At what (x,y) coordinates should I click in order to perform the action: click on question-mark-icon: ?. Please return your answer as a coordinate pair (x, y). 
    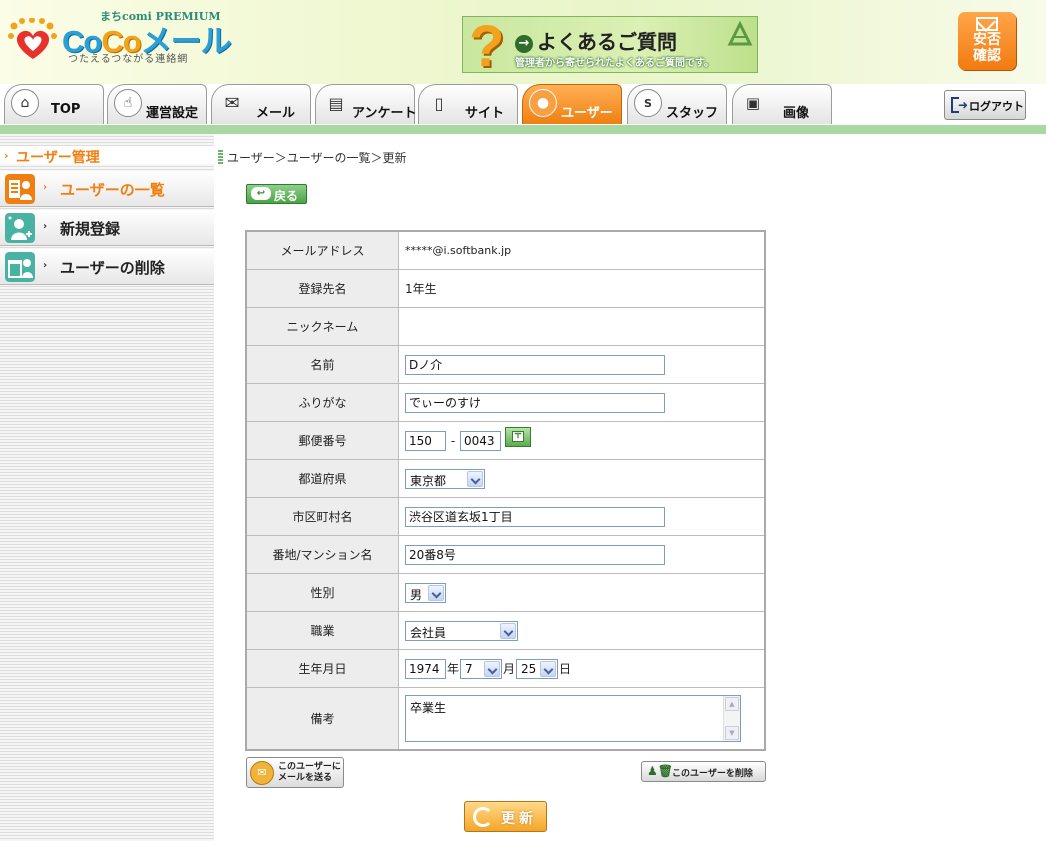
    Looking at the image, I should click on (487, 46).